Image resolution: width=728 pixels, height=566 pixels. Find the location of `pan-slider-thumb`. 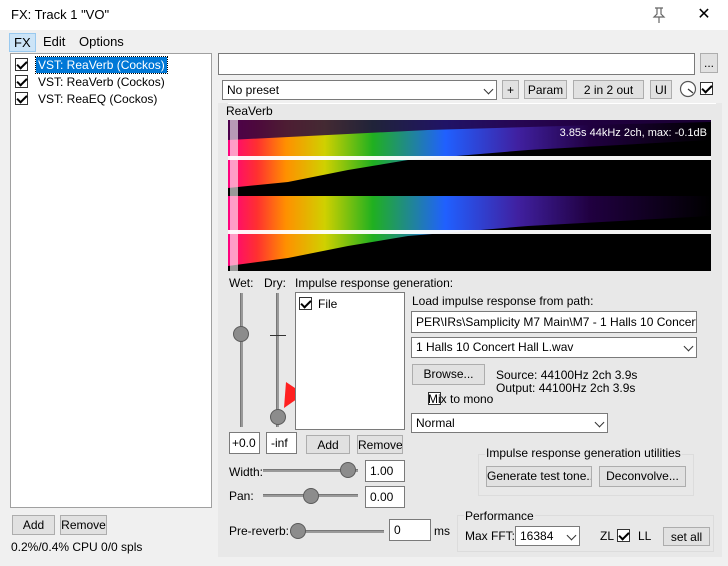

pan-slider-thumb is located at coordinates (311, 496).